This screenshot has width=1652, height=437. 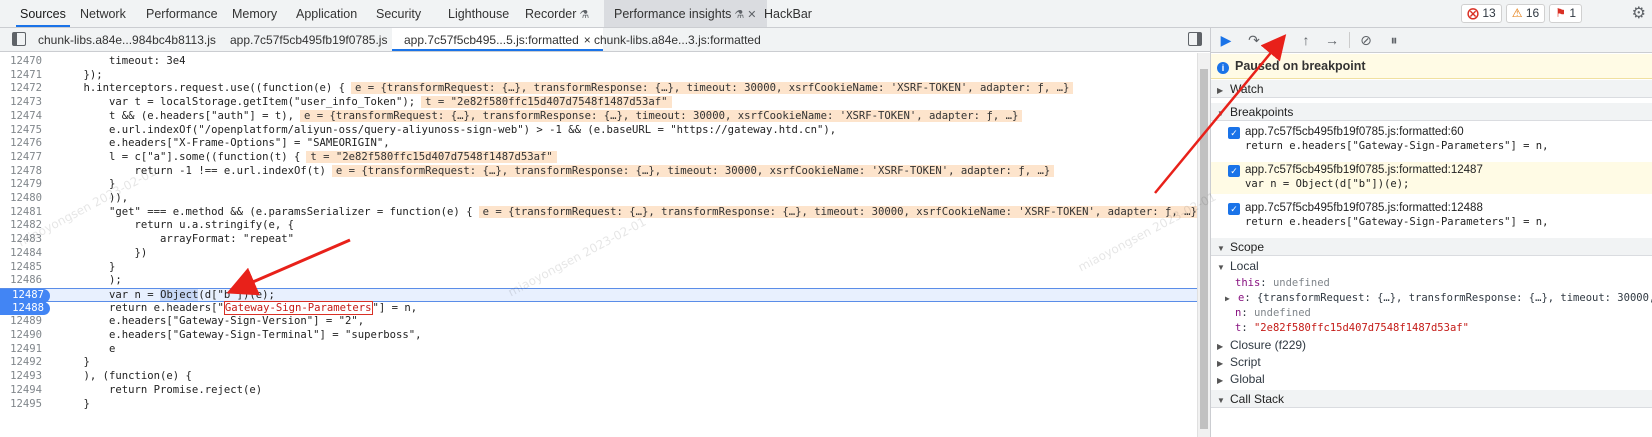 I want to click on code-line: 12493 ), (function(e) {, so click(x=598, y=377).